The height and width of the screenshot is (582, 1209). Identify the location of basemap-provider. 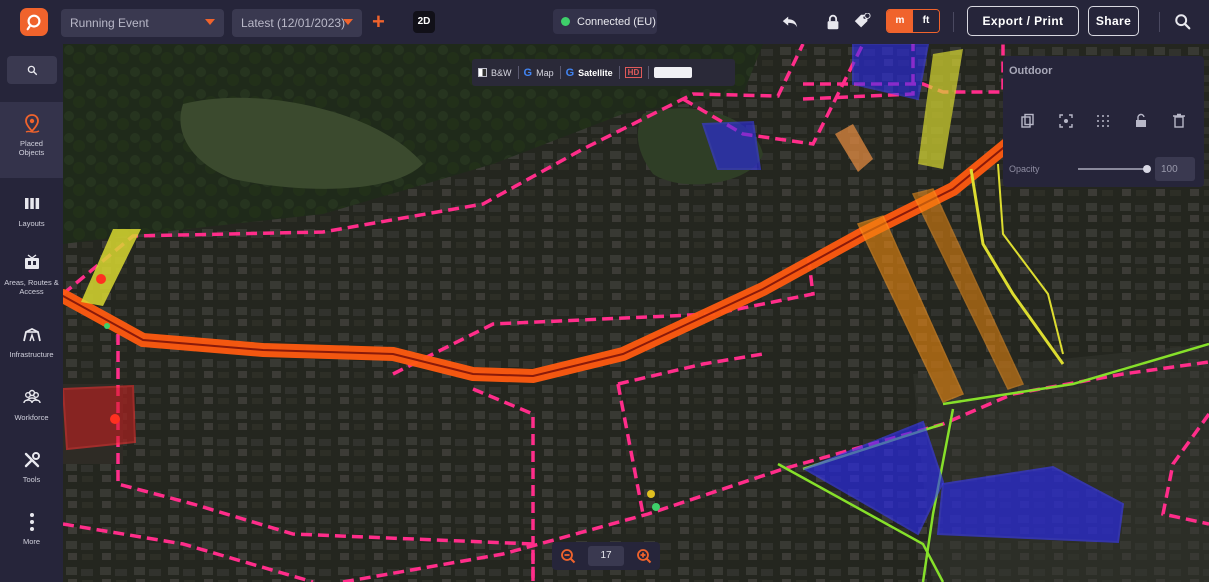
(673, 72).